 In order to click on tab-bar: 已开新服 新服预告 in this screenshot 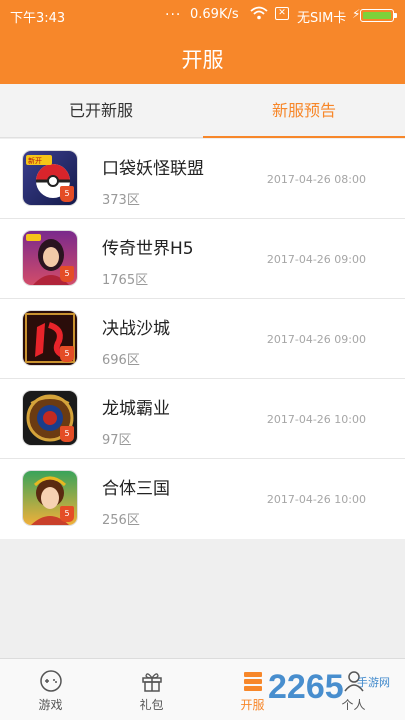, I will do `click(202, 111)`.